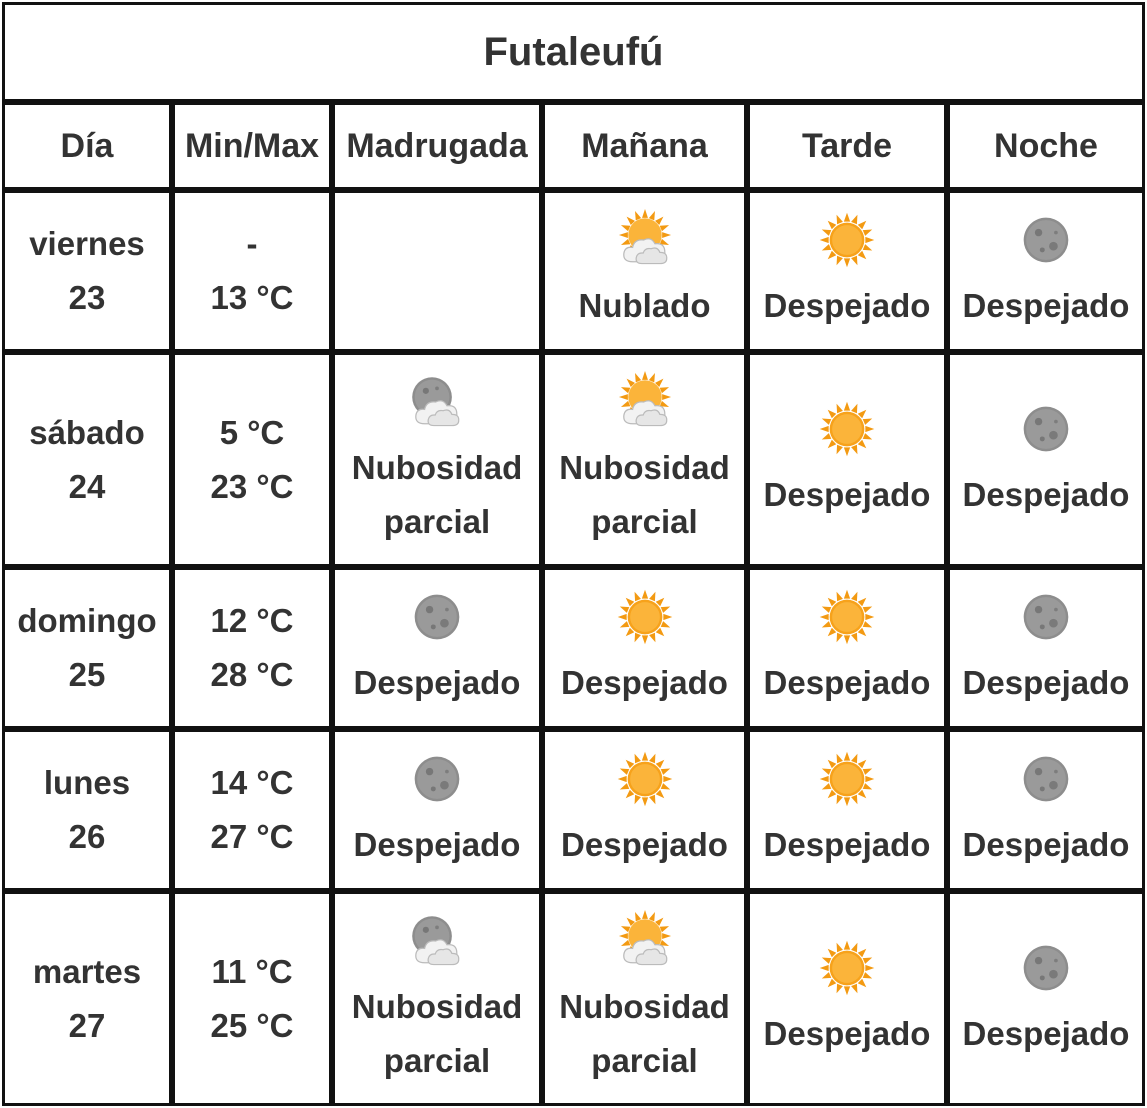  What do you see at coordinates (252, 810) in the screenshot?
I see `minmax-cell: 14 °C 27 °C` at bounding box center [252, 810].